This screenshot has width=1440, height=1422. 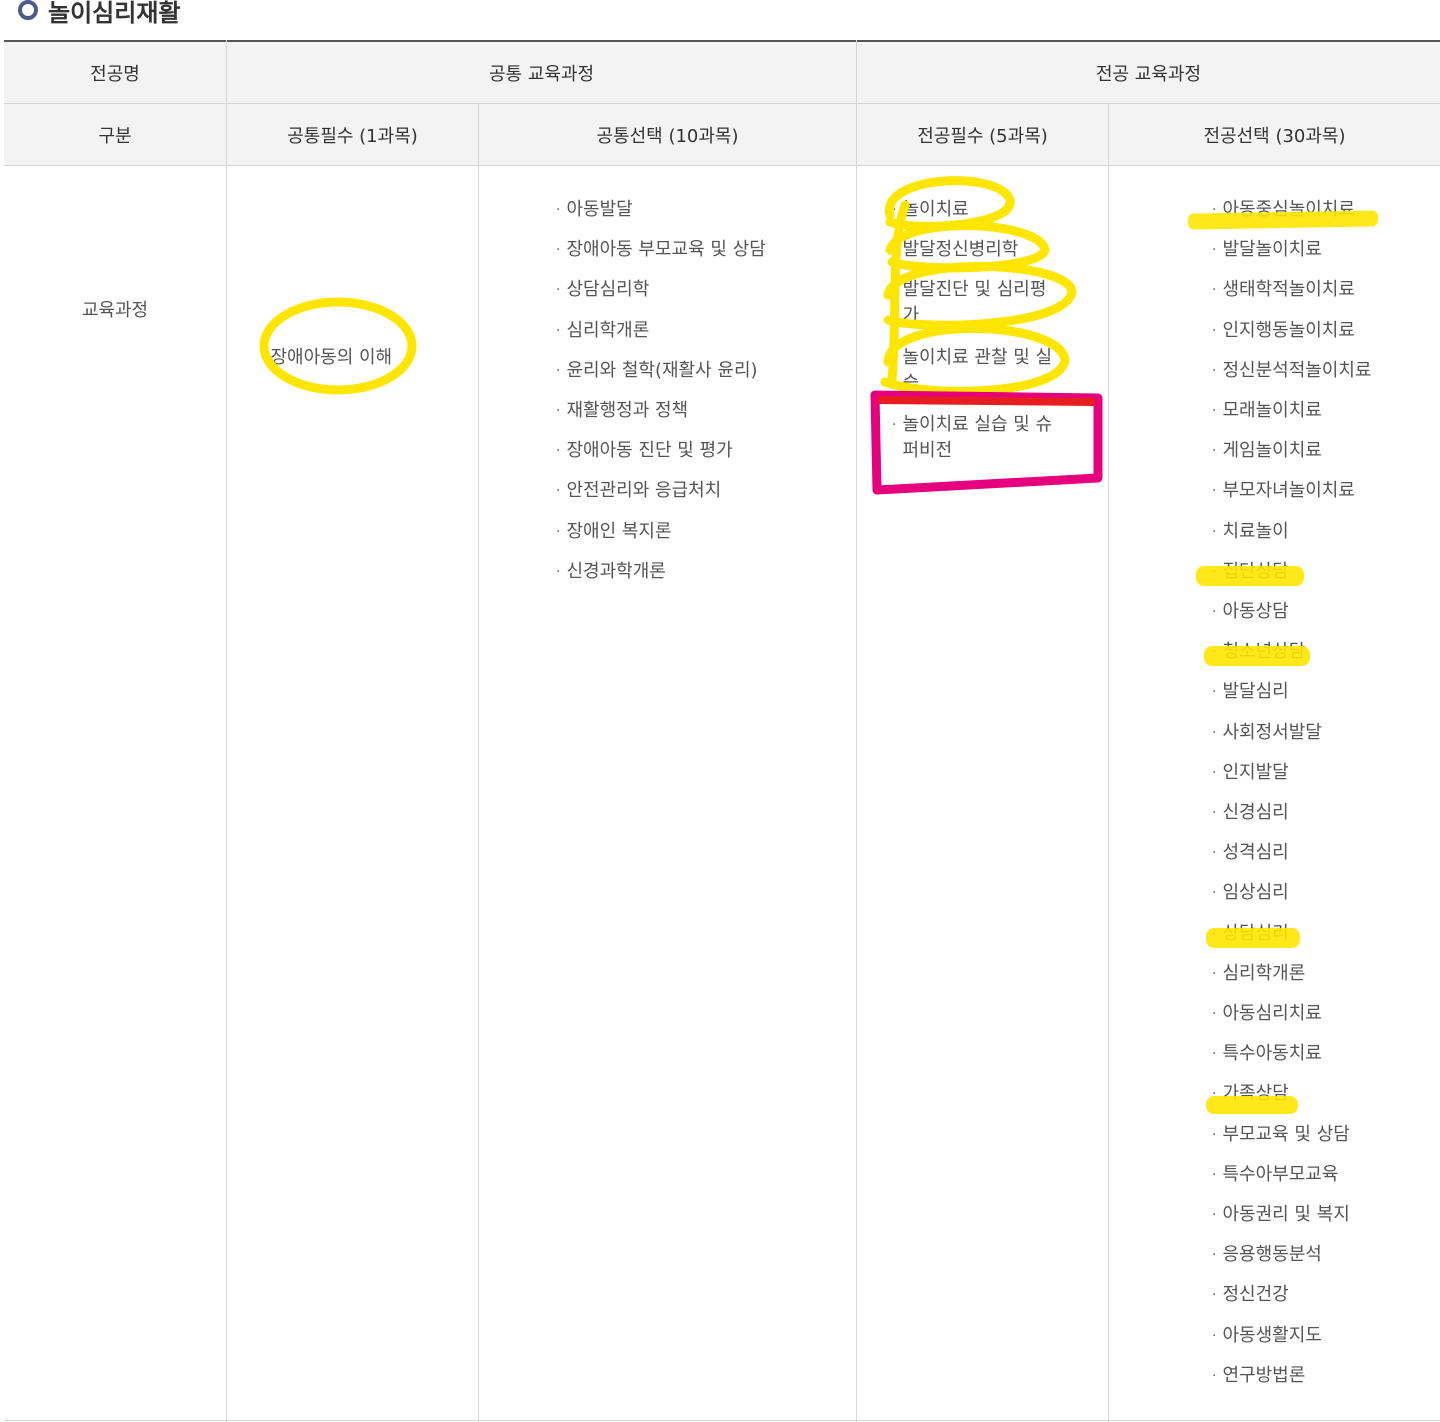 I want to click on list-item: · 장애아동 진단 및 평가, so click(x=644, y=451).